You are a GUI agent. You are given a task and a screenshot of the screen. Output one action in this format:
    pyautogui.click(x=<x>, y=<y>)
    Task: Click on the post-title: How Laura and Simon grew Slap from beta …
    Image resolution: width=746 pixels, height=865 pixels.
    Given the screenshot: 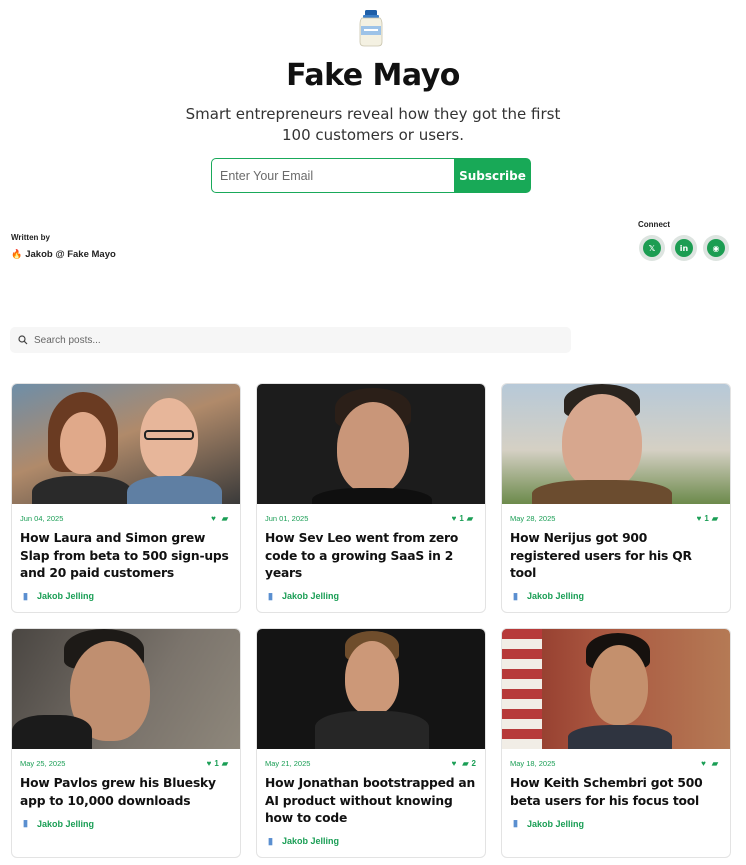 What is the action you would take?
    pyautogui.click(x=125, y=556)
    